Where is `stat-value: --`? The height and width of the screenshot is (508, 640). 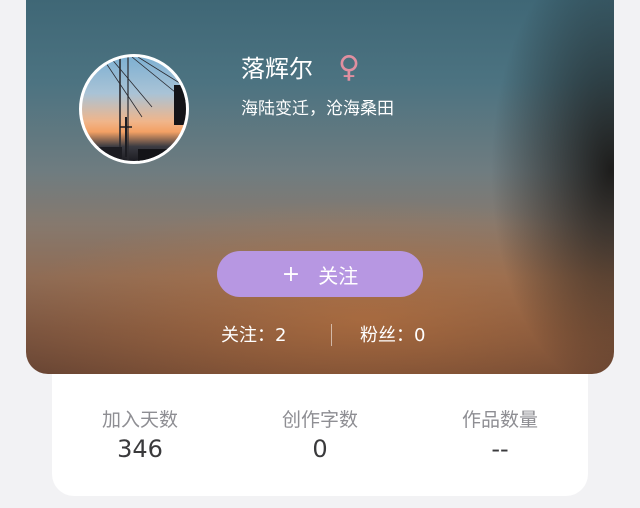 stat-value: -- is located at coordinates (500, 449).